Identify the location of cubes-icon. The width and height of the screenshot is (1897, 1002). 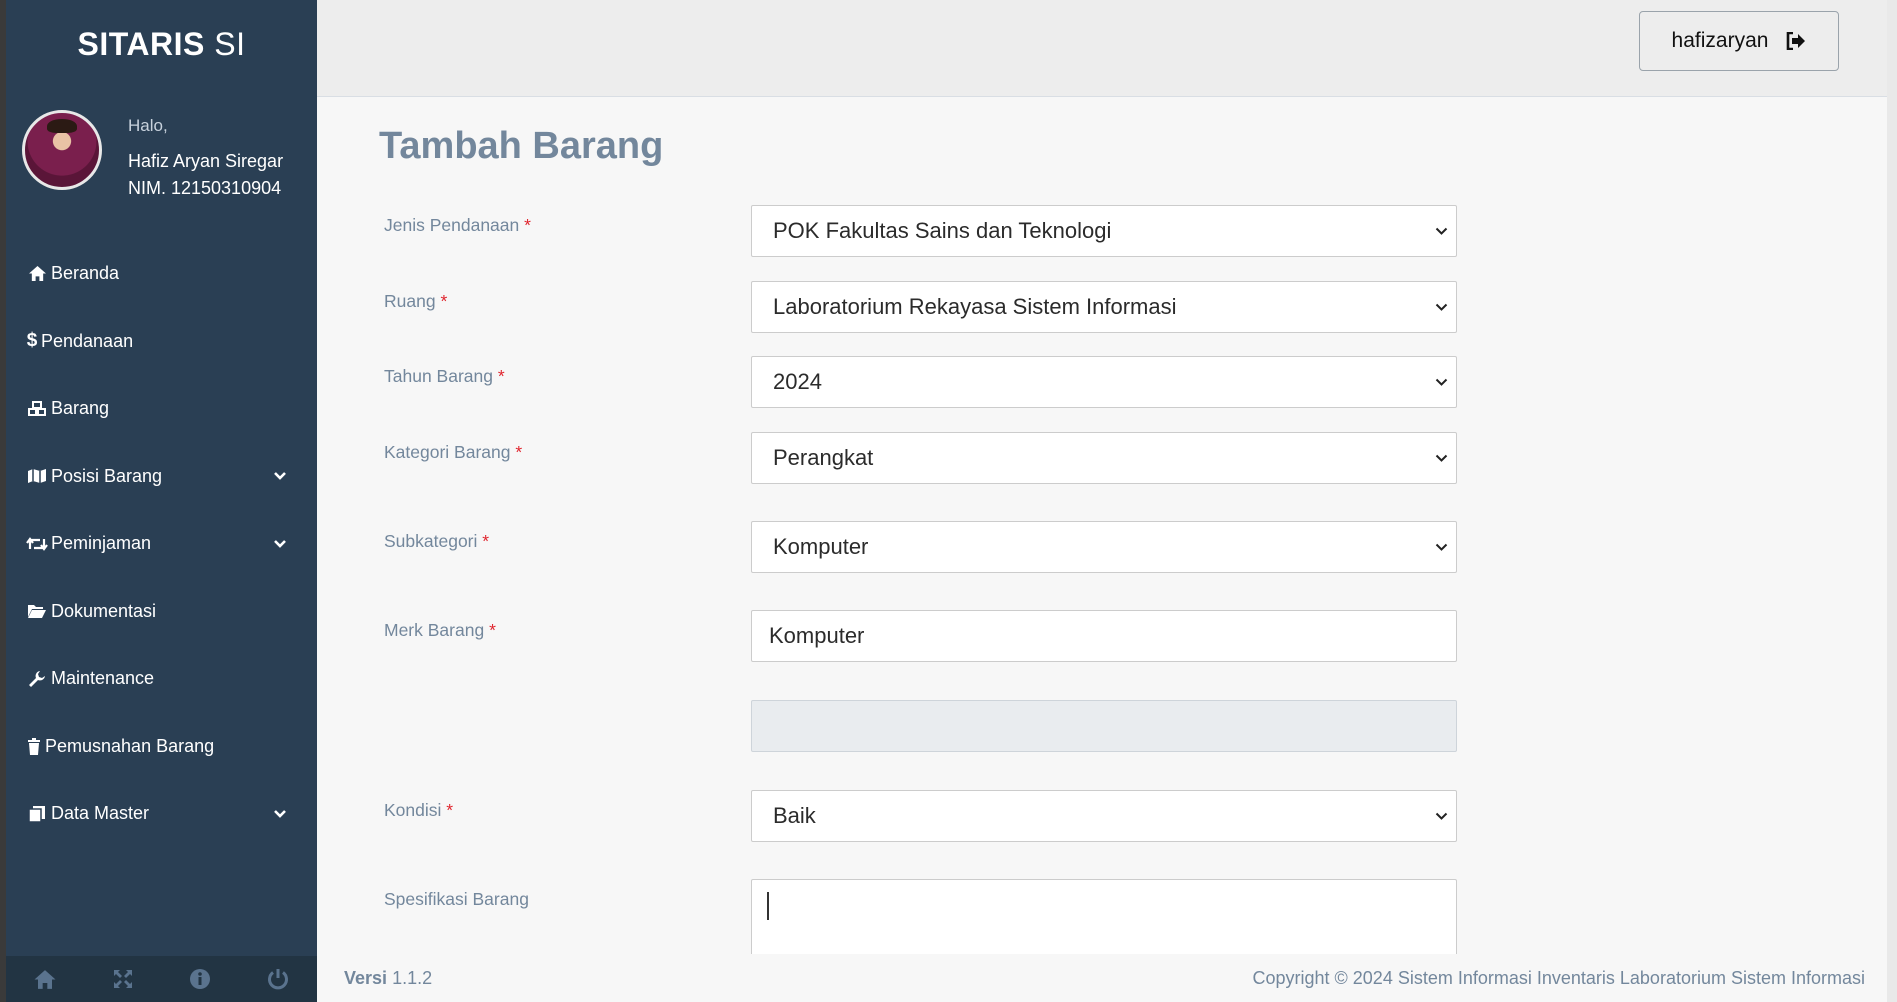
(37, 408).